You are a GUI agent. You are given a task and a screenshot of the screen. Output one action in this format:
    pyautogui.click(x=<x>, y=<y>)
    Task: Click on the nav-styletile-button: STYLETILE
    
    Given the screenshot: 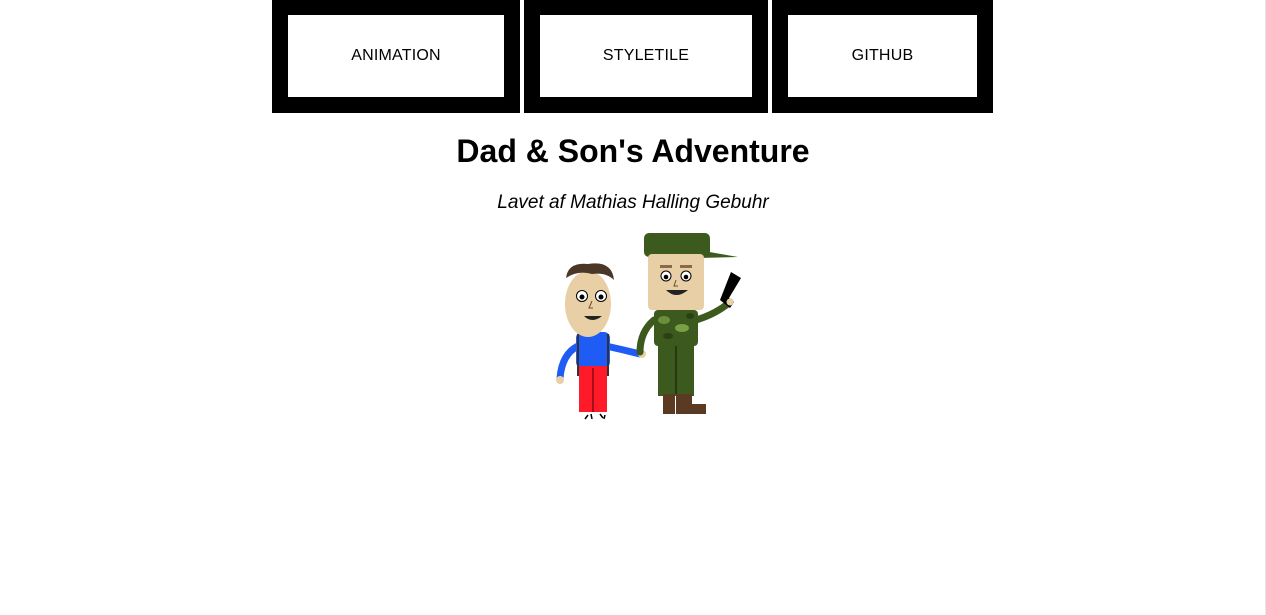 What is the action you would take?
    pyautogui.click(x=646, y=56)
    